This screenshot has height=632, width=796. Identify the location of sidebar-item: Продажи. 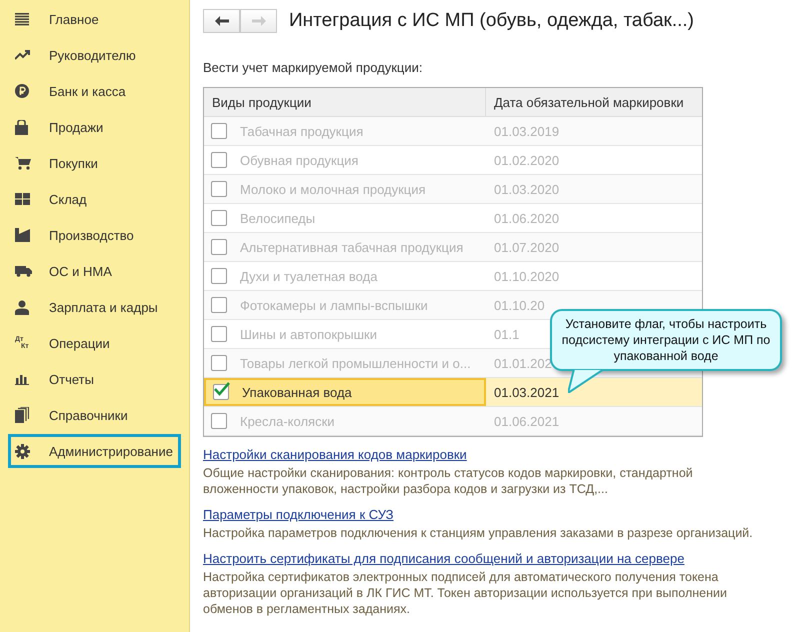
(94, 127).